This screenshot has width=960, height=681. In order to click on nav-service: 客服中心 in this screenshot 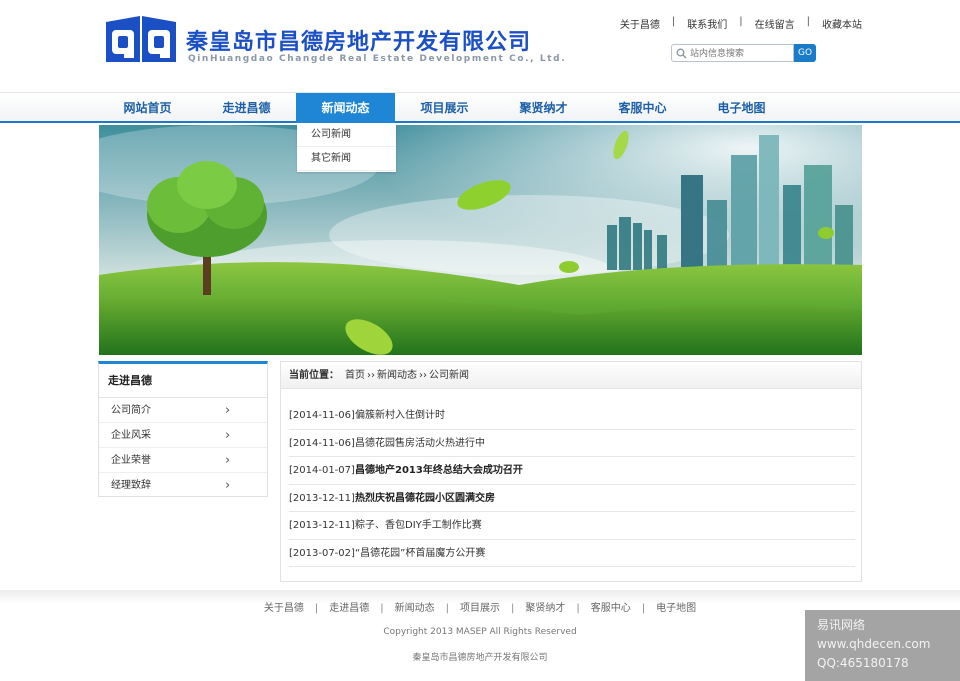, I will do `click(642, 108)`.